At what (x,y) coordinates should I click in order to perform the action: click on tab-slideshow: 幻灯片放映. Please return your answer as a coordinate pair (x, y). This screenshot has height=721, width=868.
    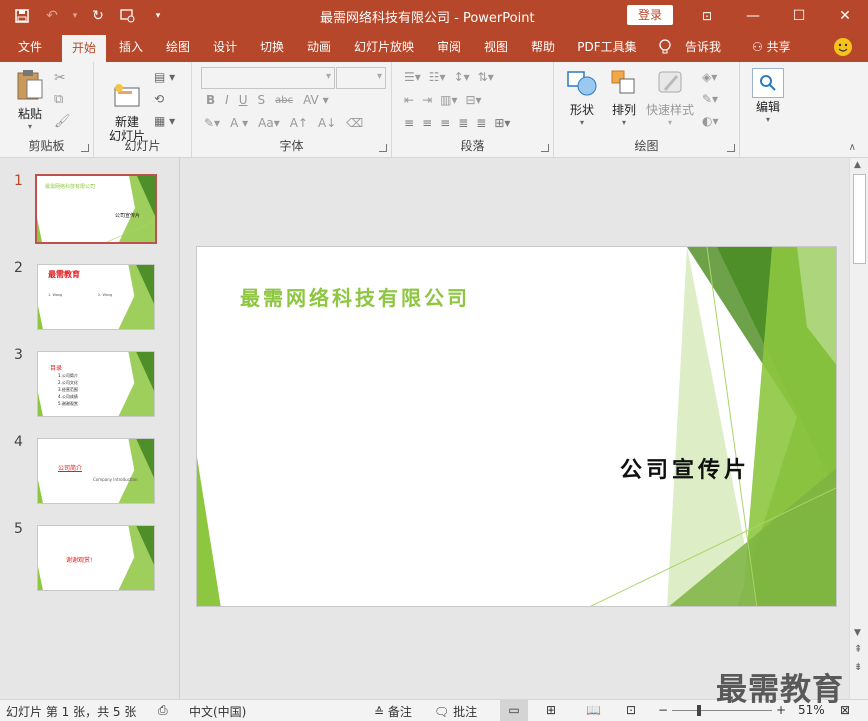
    Looking at the image, I should click on (384, 47).